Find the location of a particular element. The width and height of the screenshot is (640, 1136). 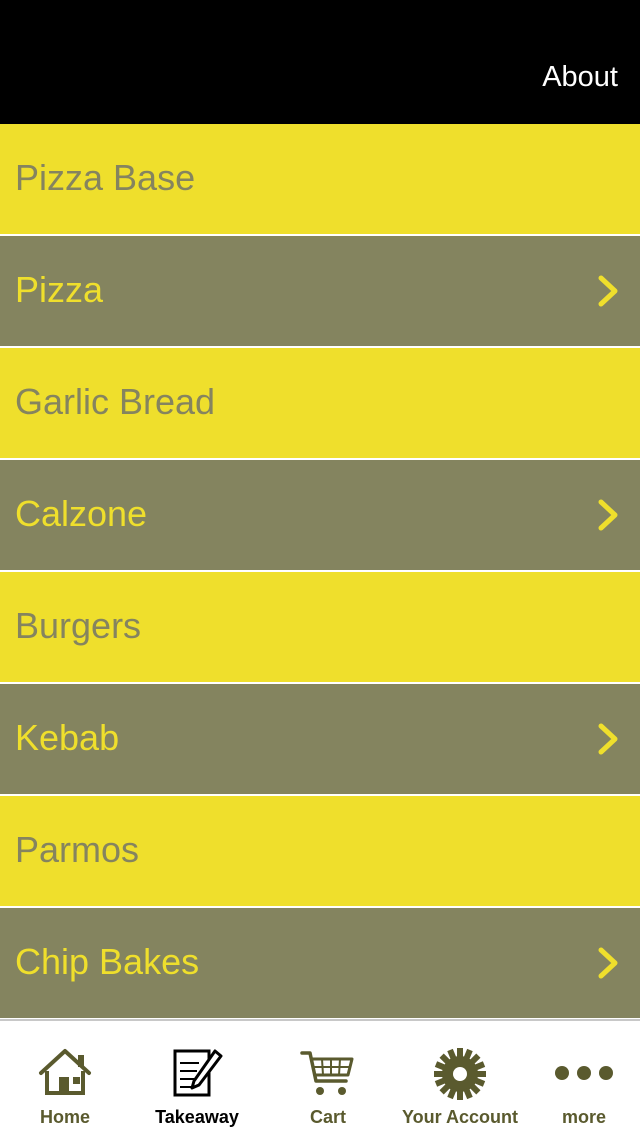

about-button: About is located at coordinates (580, 77).